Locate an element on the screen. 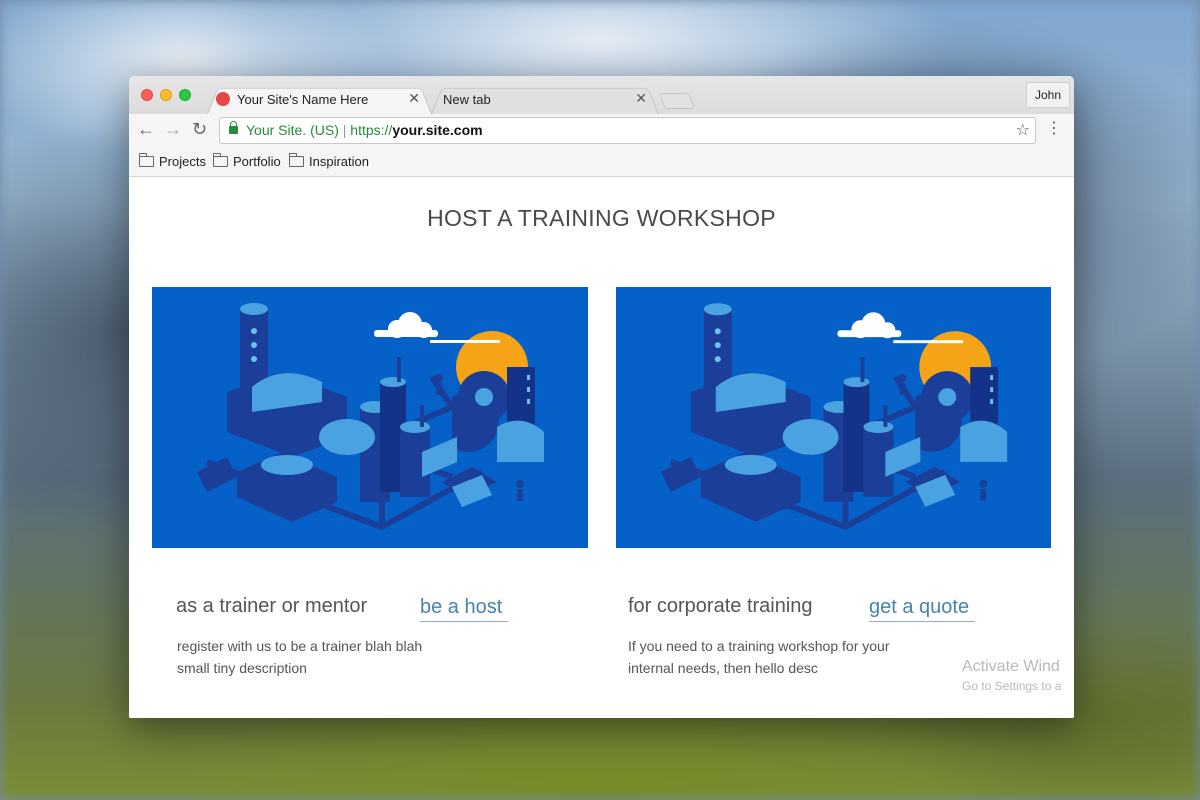 This screenshot has height=800, width=1200. reload-icon: ↻ is located at coordinates (199, 129).